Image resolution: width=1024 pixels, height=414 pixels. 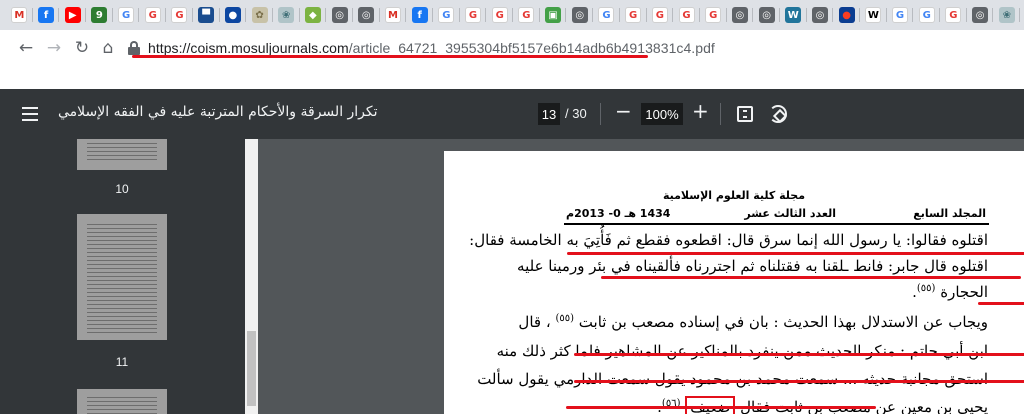 I want to click on sidebar-scrollbar, so click(x=251, y=276).